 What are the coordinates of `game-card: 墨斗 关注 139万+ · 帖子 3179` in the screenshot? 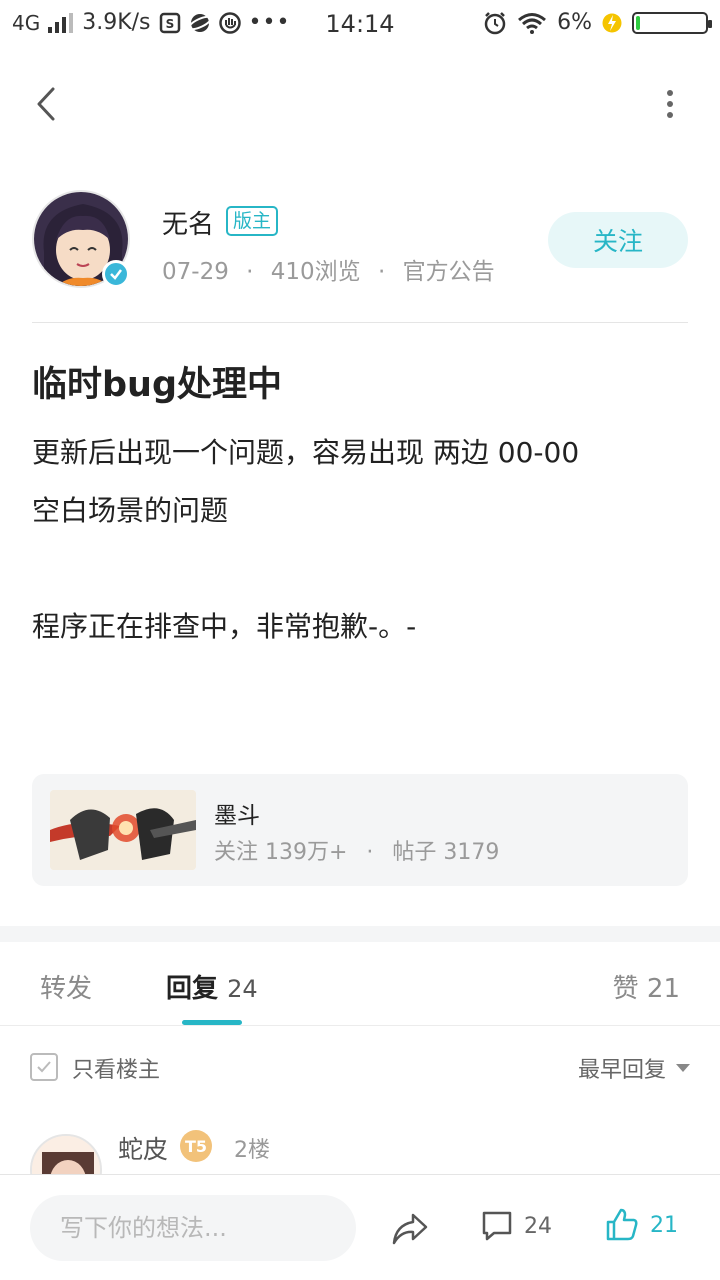 It's located at (360, 830).